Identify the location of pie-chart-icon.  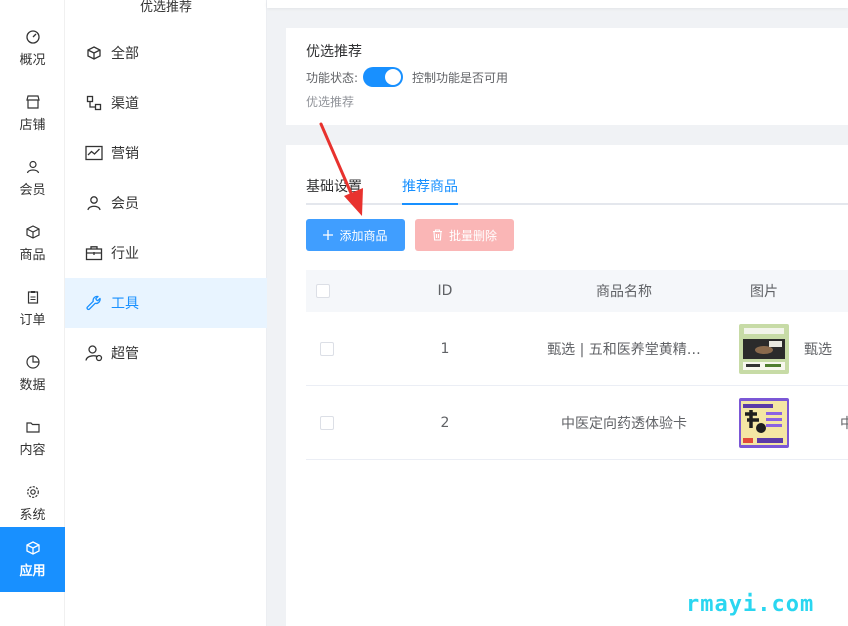
(32, 361).